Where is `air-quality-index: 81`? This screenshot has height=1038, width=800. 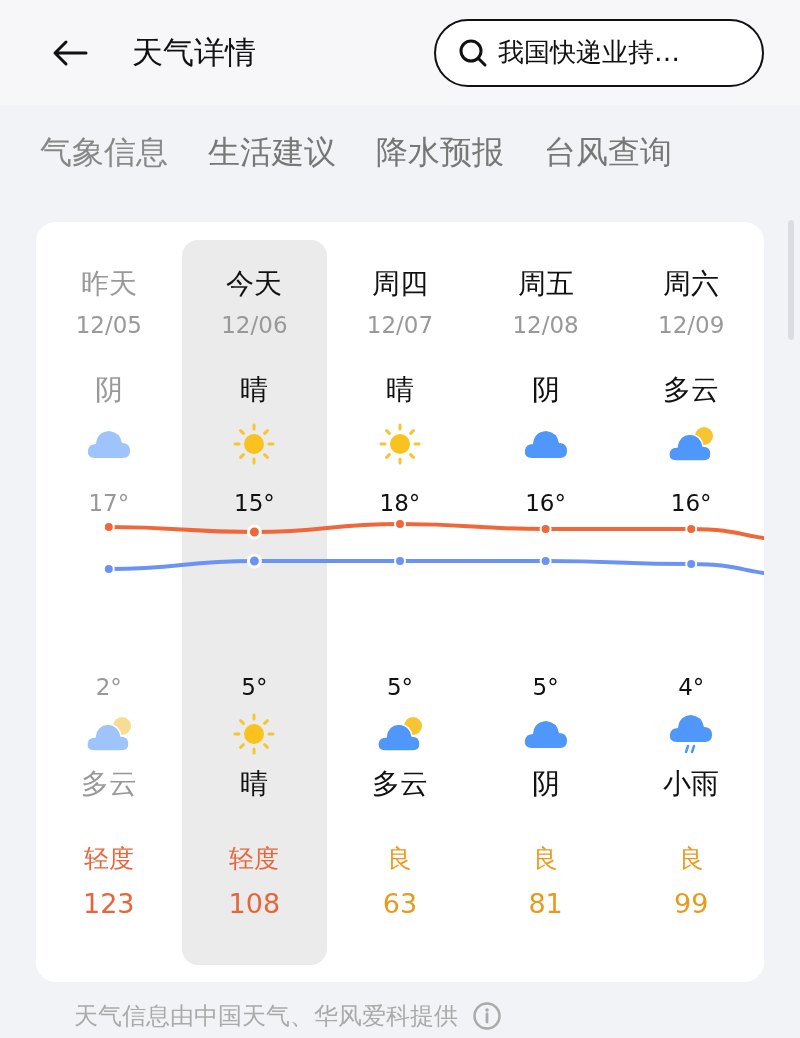 air-quality-index: 81 is located at coordinates (545, 904).